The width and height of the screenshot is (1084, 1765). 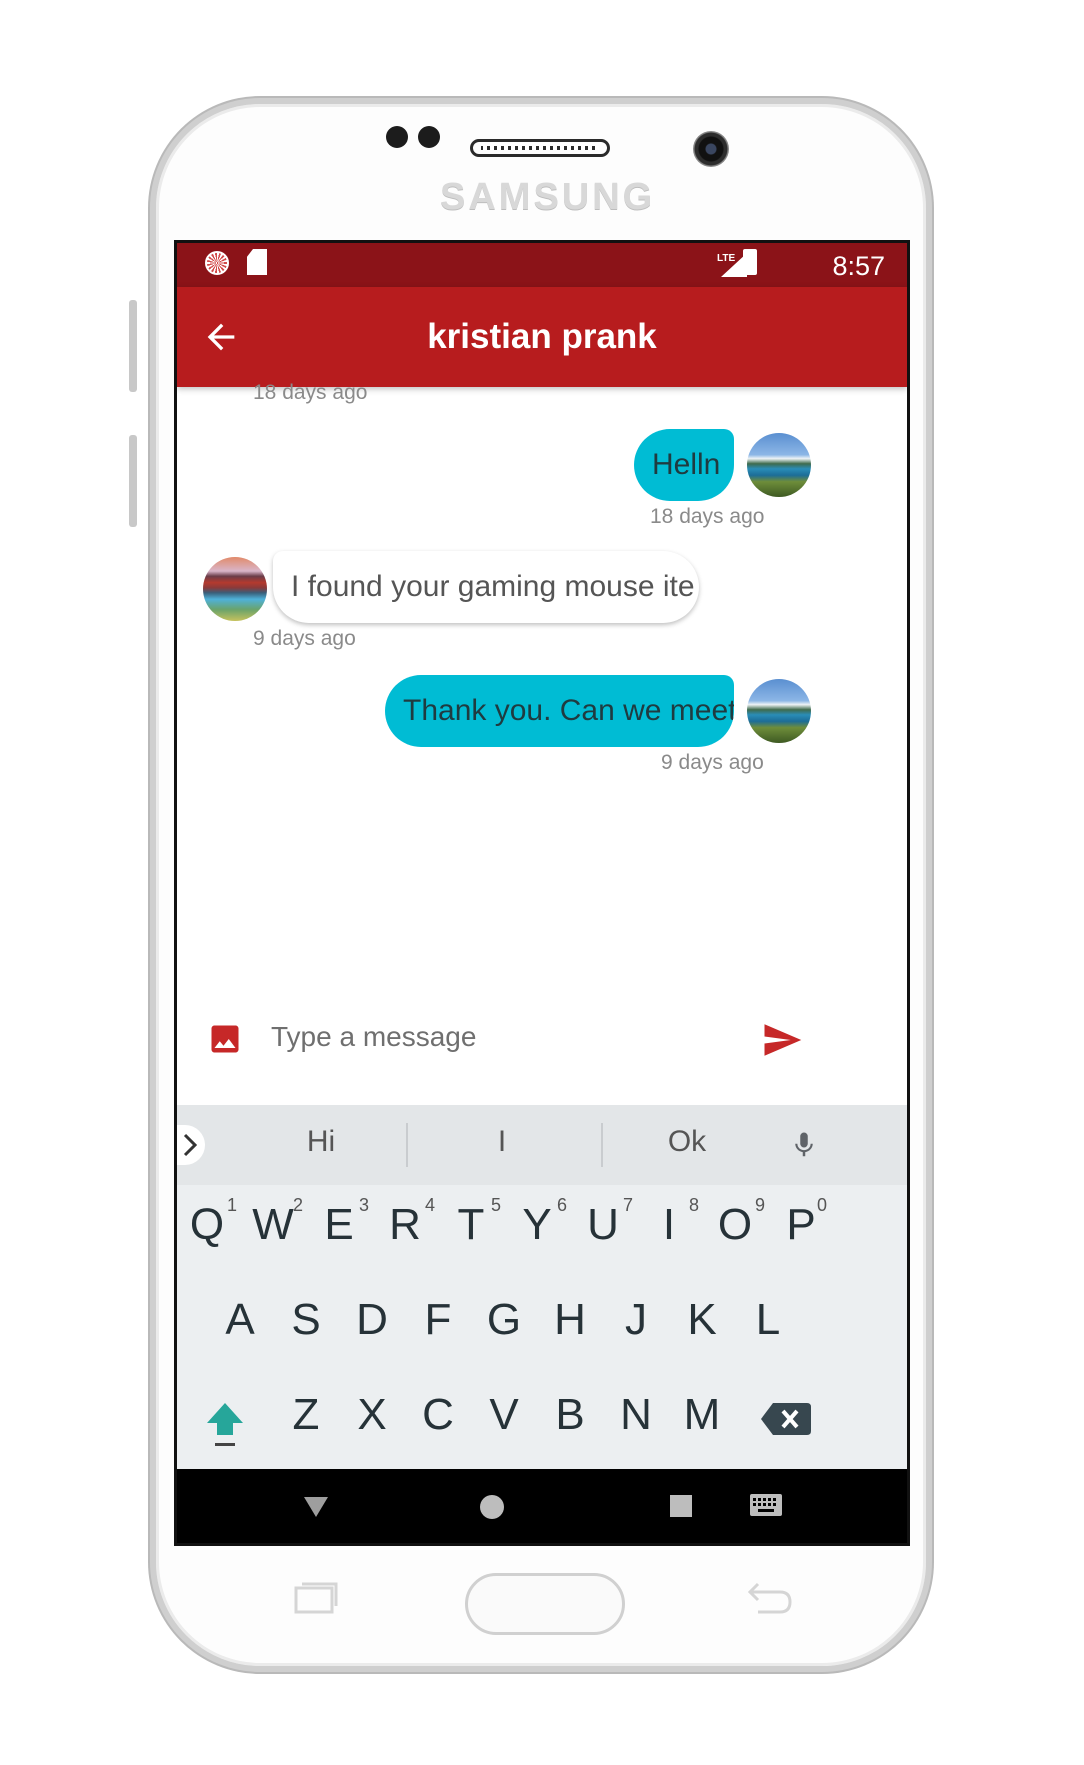 I want to click on key-f: F, so click(x=438, y=1320).